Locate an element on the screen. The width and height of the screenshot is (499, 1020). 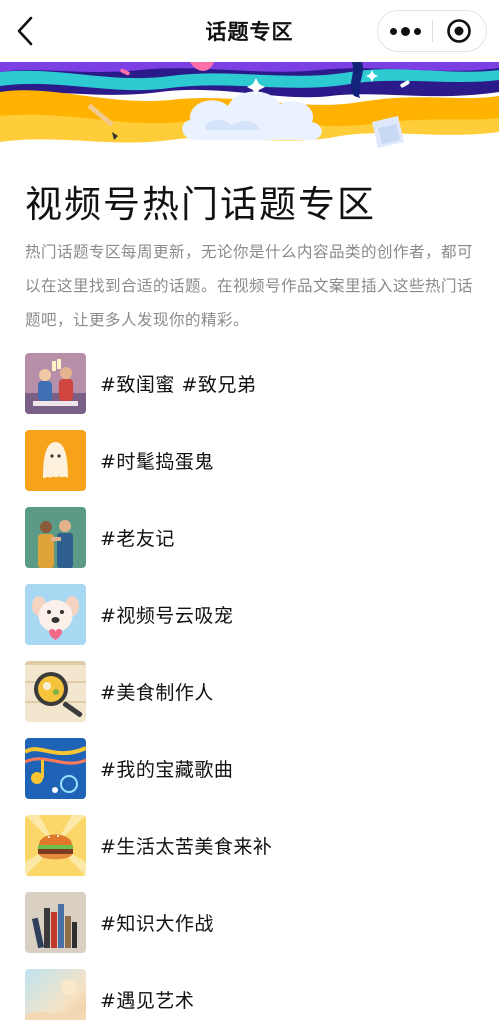
topic-label: #时髦捣蛋鬼 is located at coordinates (157, 462).